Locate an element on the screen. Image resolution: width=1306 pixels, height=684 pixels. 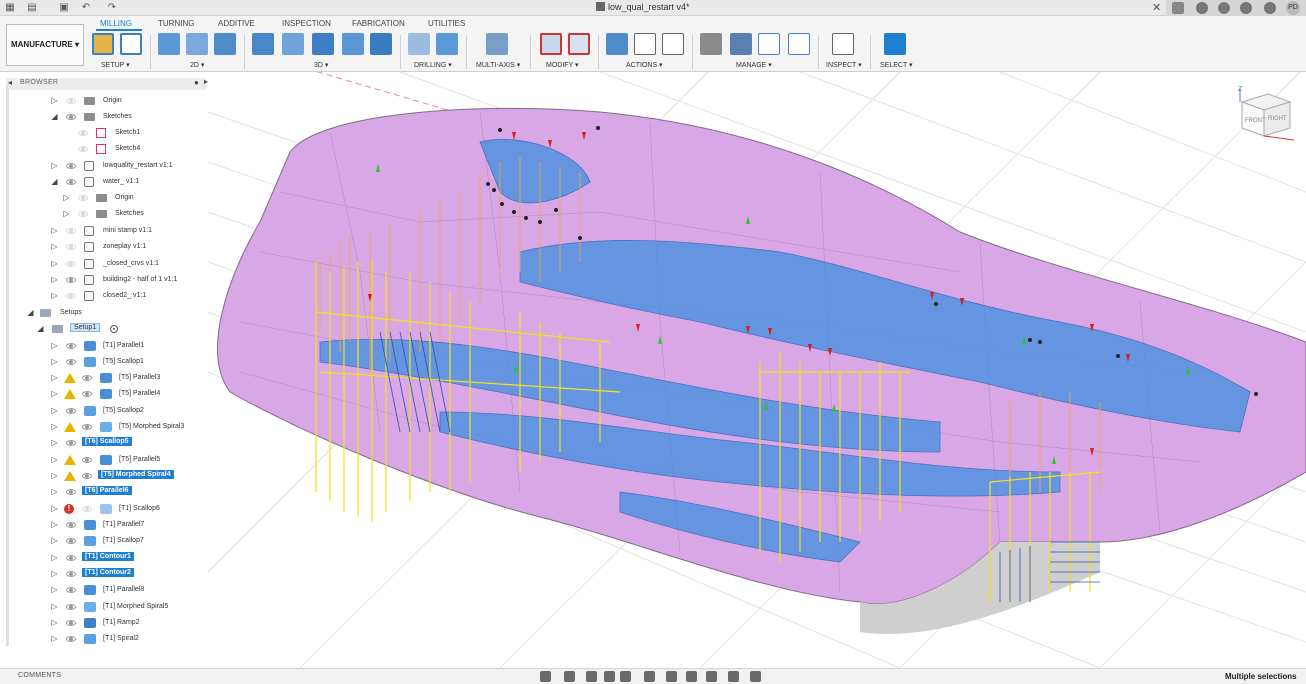
close-tab-icon: ✕ is located at coordinates (1156, 7).